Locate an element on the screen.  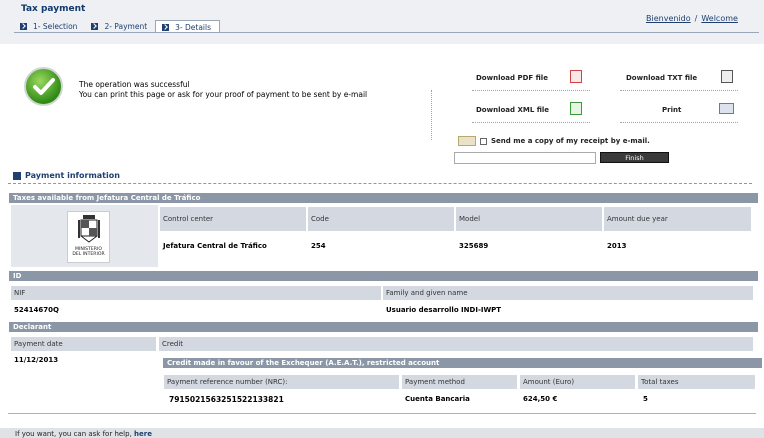
nif-value: 52414670Q is located at coordinates (36, 310).